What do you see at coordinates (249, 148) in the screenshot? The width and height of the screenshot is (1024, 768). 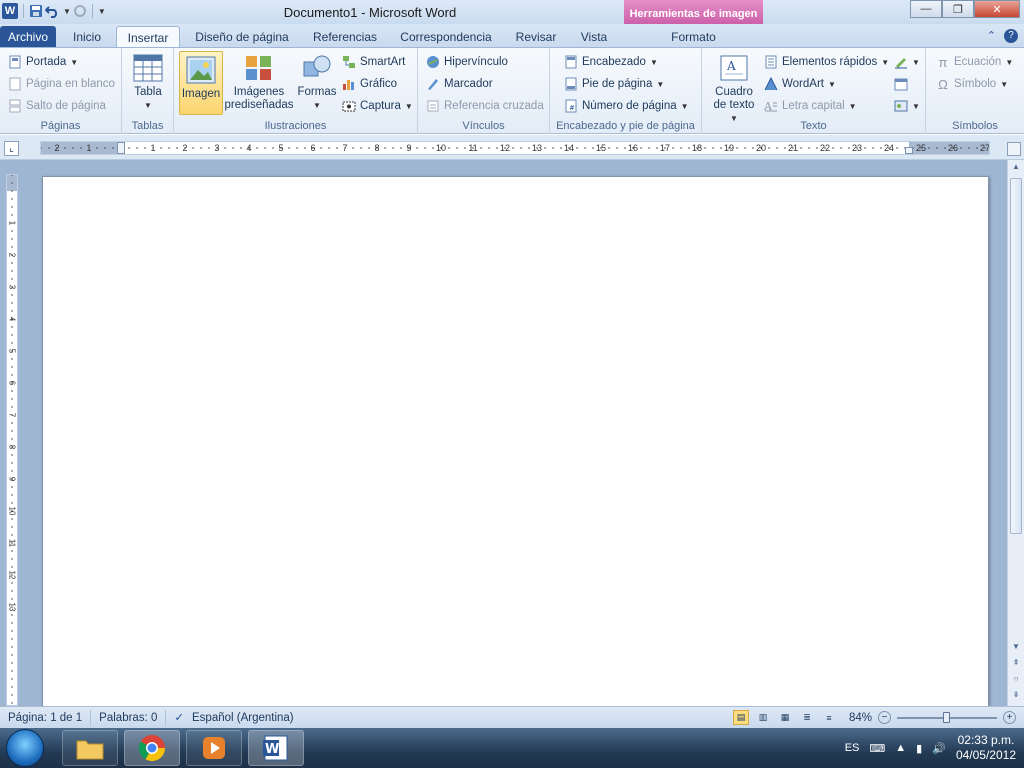 I see `ruler-label: 4` at bounding box center [249, 148].